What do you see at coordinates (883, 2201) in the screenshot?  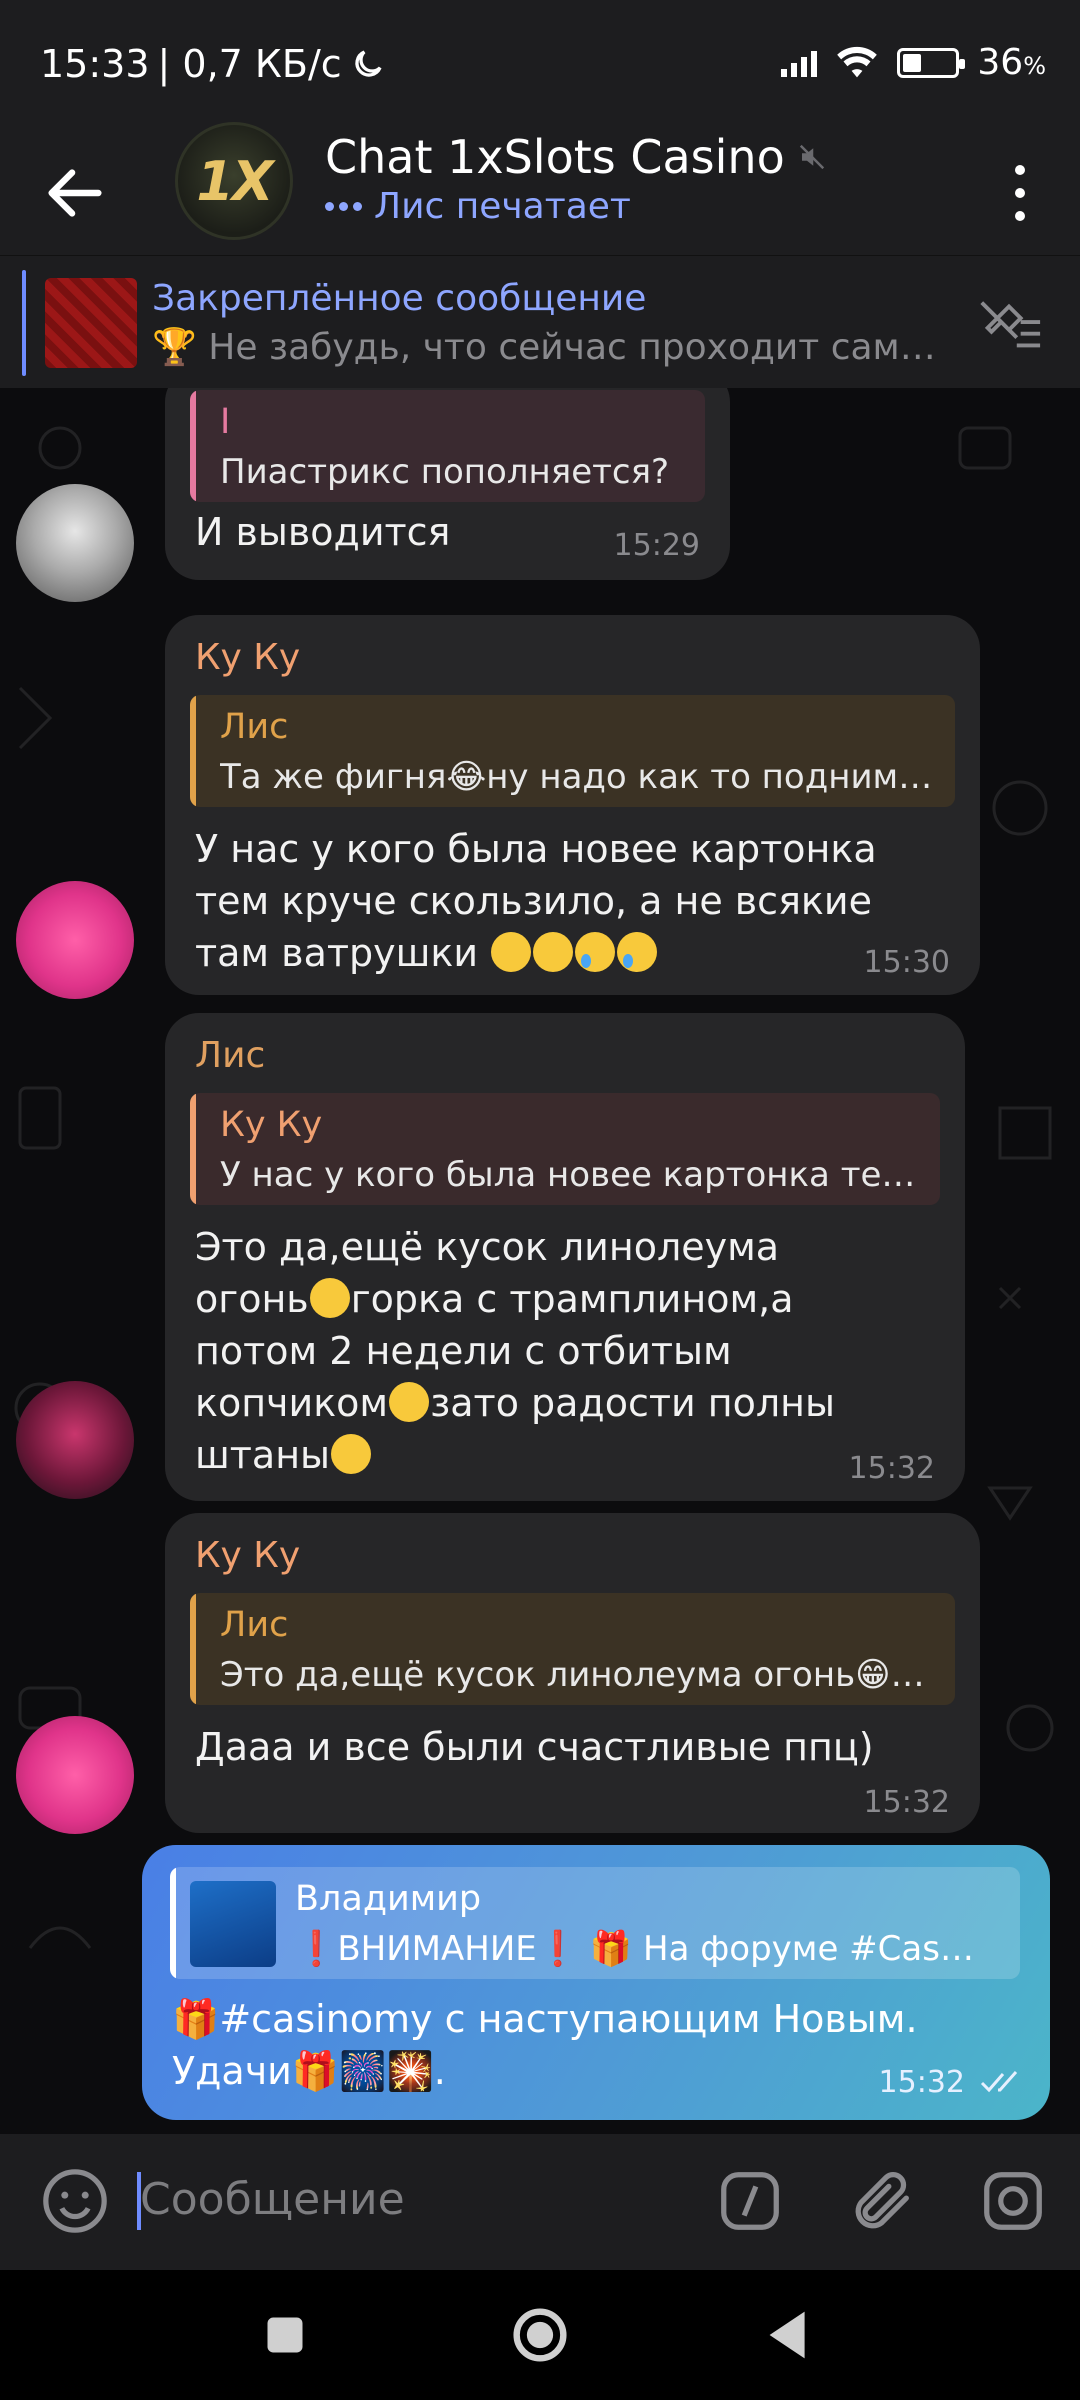 I see `attach-icon` at bounding box center [883, 2201].